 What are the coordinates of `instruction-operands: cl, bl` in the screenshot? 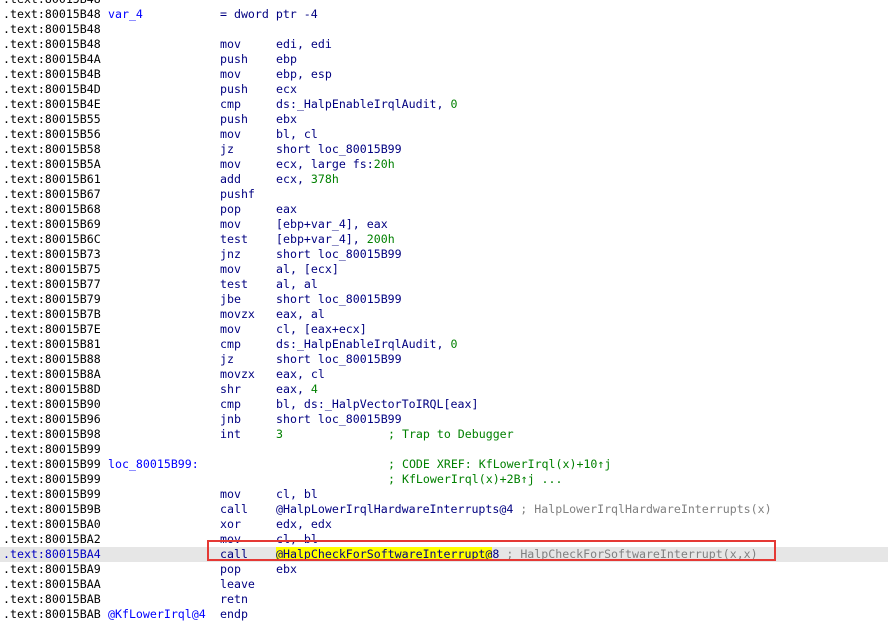 It's located at (297, 494).